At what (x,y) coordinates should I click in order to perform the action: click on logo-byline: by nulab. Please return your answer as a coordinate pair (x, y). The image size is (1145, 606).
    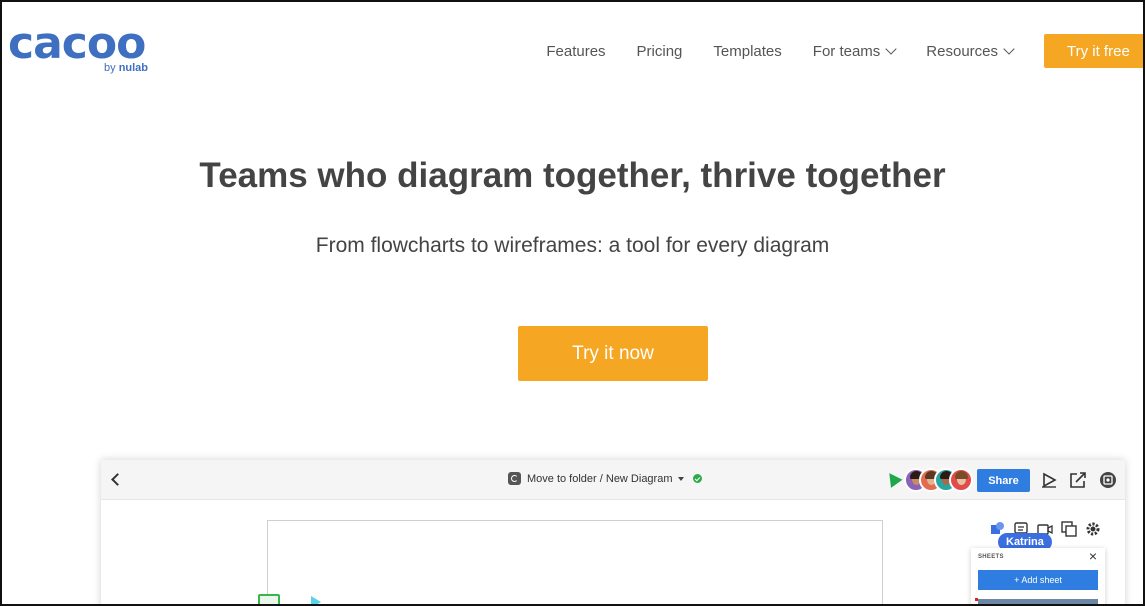
    Looking at the image, I should click on (126, 68).